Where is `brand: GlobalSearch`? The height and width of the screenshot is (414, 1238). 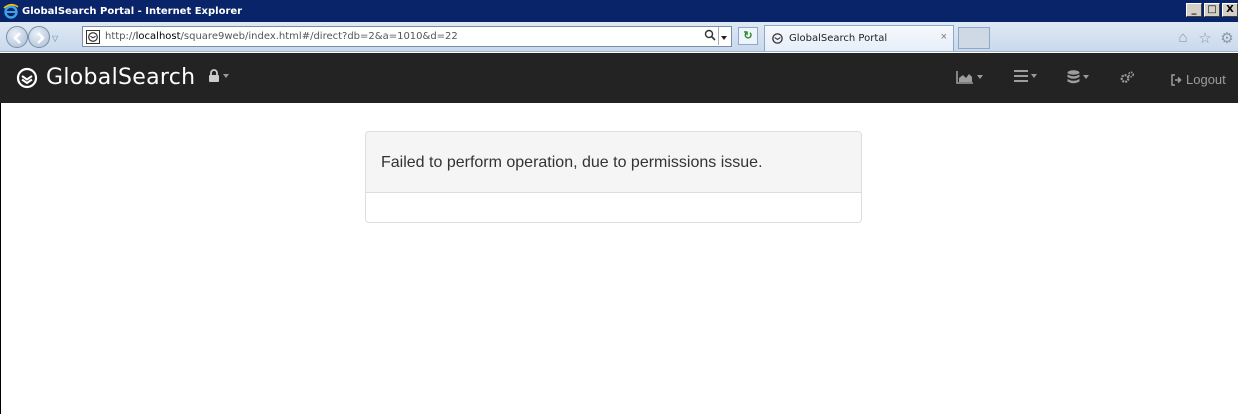 brand: GlobalSearch is located at coordinates (105, 77).